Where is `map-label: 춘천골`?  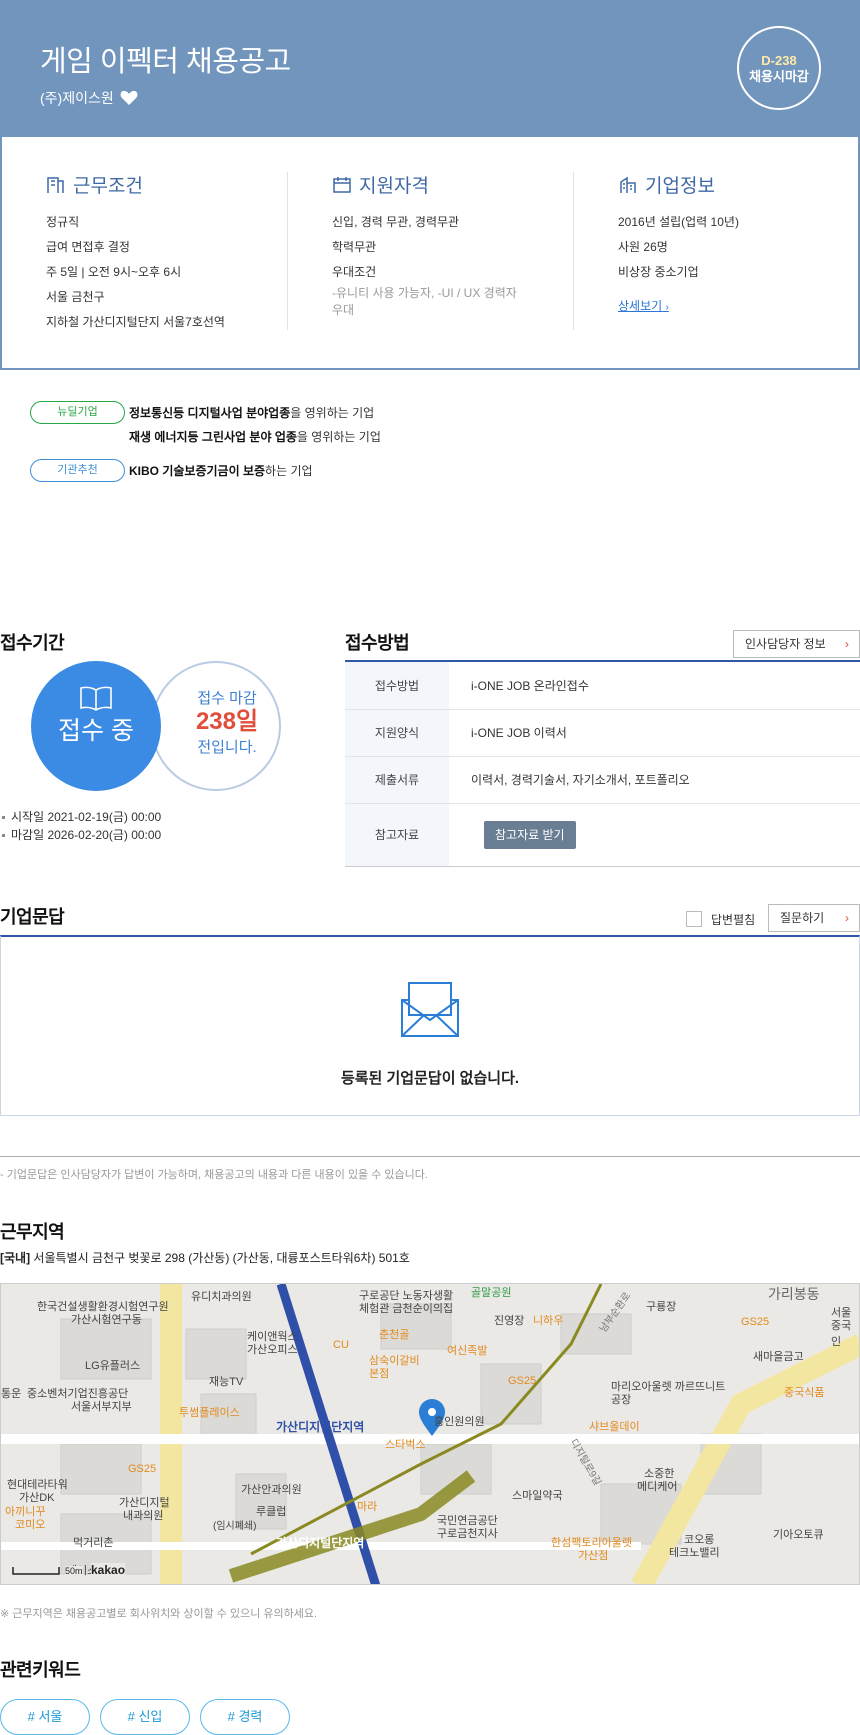 map-label: 춘천골 is located at coordinates (394, 1335).